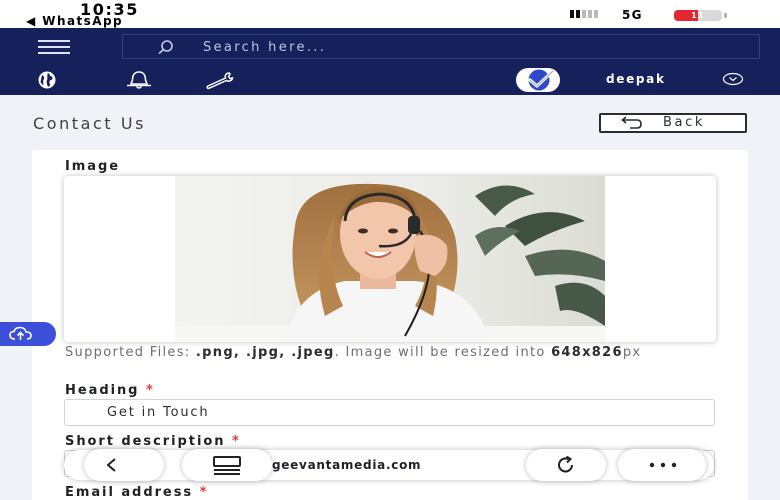 This screenshot has width=780, height=500. I want to click on back-button: Back, so click(673, 123).